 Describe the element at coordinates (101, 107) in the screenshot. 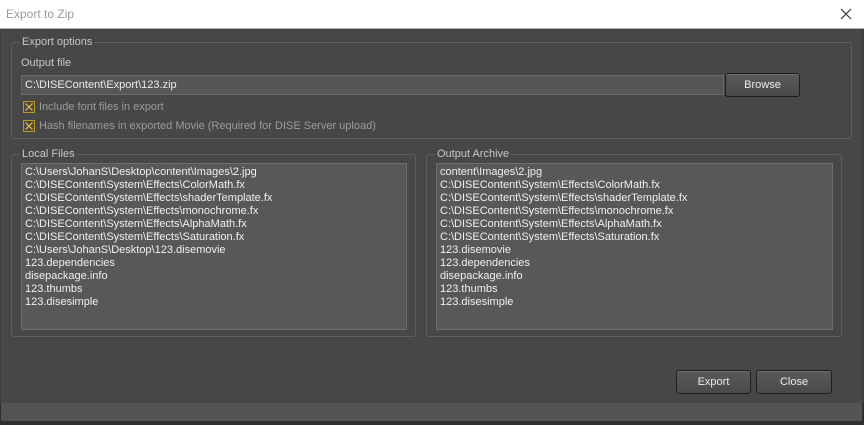

I see `include-fonts-label: Include font files in export` at that location.